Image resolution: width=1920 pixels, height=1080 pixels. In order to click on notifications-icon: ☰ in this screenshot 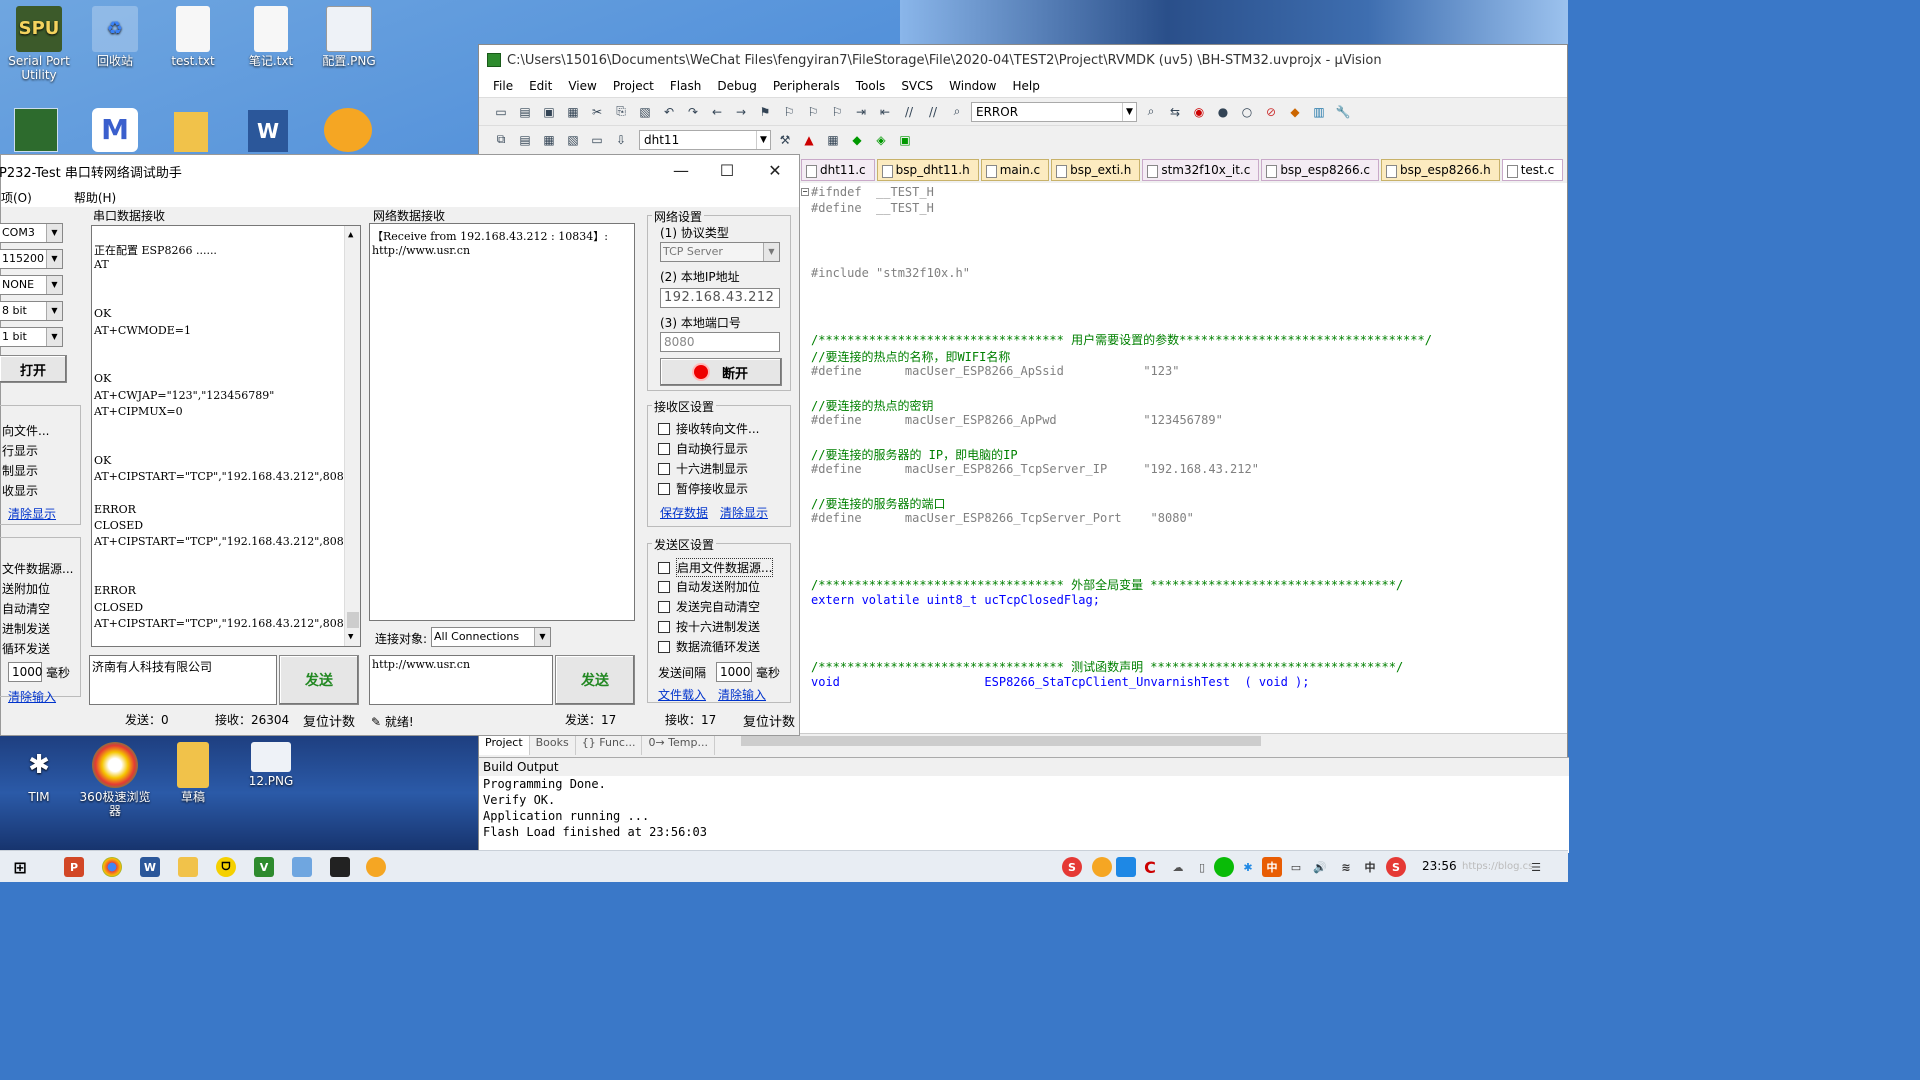, I will do `click(1536, 867)`.